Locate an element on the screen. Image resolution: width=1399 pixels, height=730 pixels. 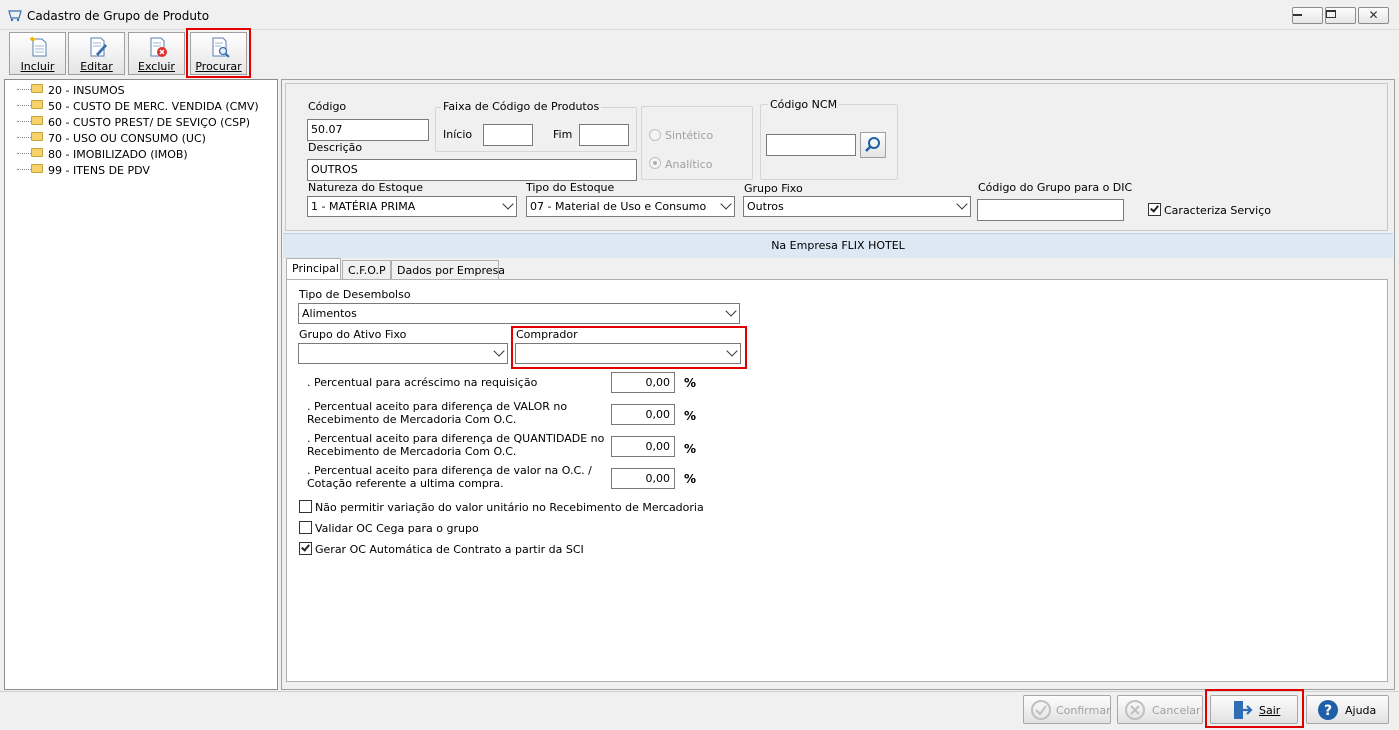
tree-item-label: 80 - IMOBILIZADO (IMOB) is located at coordinates (118, 154).